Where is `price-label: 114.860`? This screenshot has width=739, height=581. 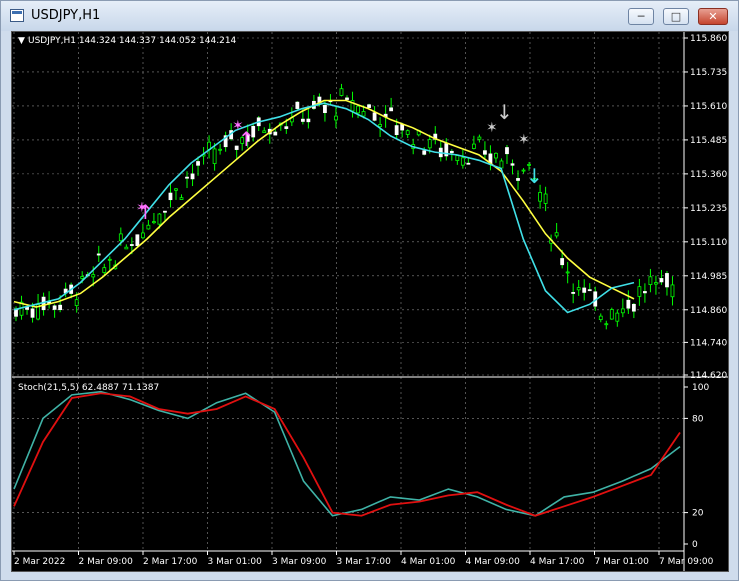 price-label: 114.860 is located at coordinates (708, 311).